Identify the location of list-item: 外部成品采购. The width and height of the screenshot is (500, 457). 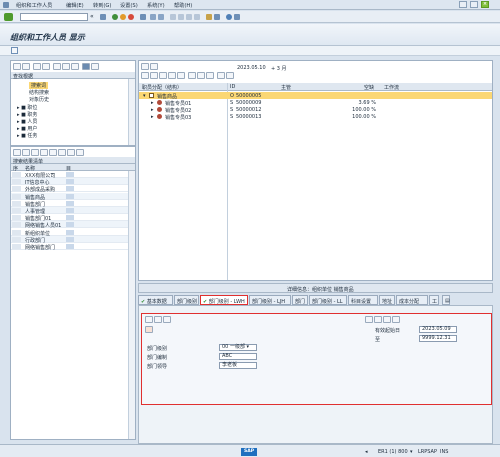
(69, 189).